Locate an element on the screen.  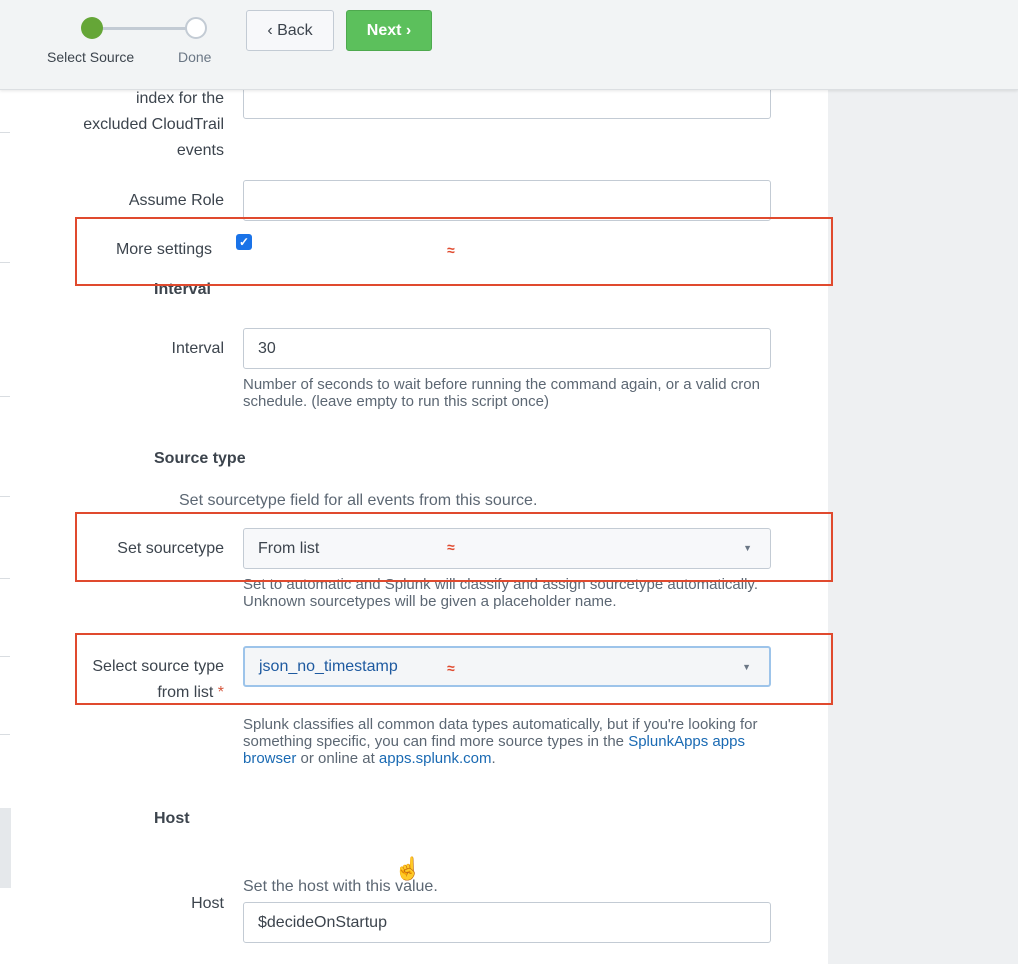
interval-section-title: Interval is located at coordinates (182, 289).